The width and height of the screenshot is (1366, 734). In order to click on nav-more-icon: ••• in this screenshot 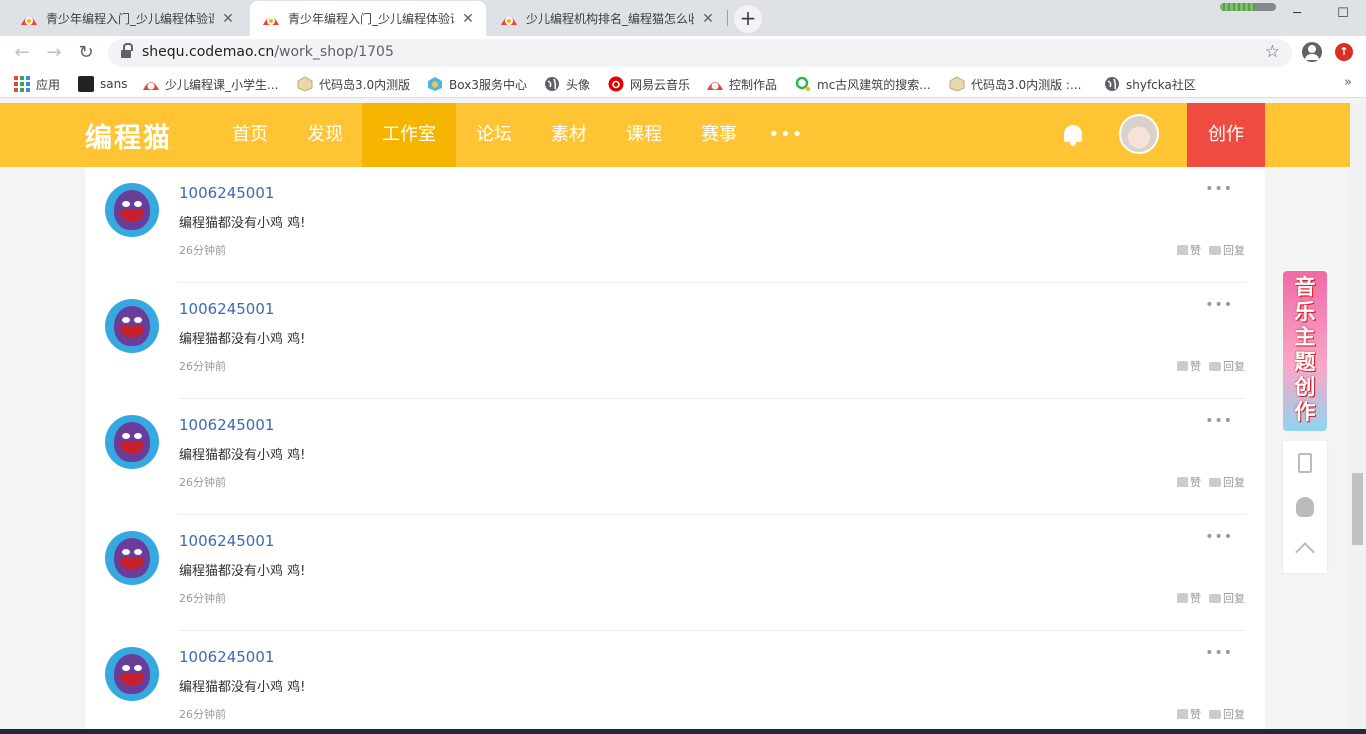, I will do `click(786, 135)`.